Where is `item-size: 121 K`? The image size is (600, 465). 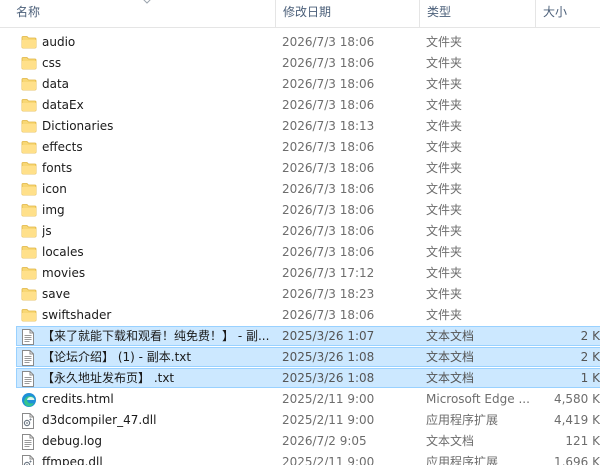 item-size: 121 K is located at coordinates (582, 441).